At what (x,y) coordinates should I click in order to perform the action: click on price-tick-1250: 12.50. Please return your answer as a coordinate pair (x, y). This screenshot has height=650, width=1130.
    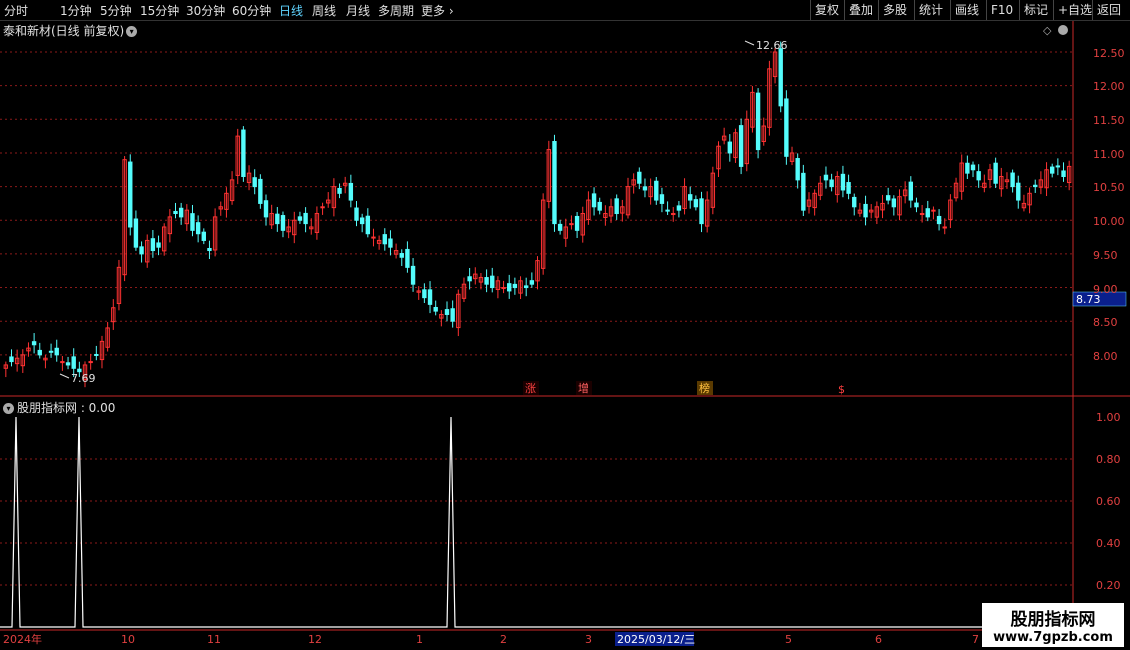
    Looking at the image, I should click on (1109, 53).